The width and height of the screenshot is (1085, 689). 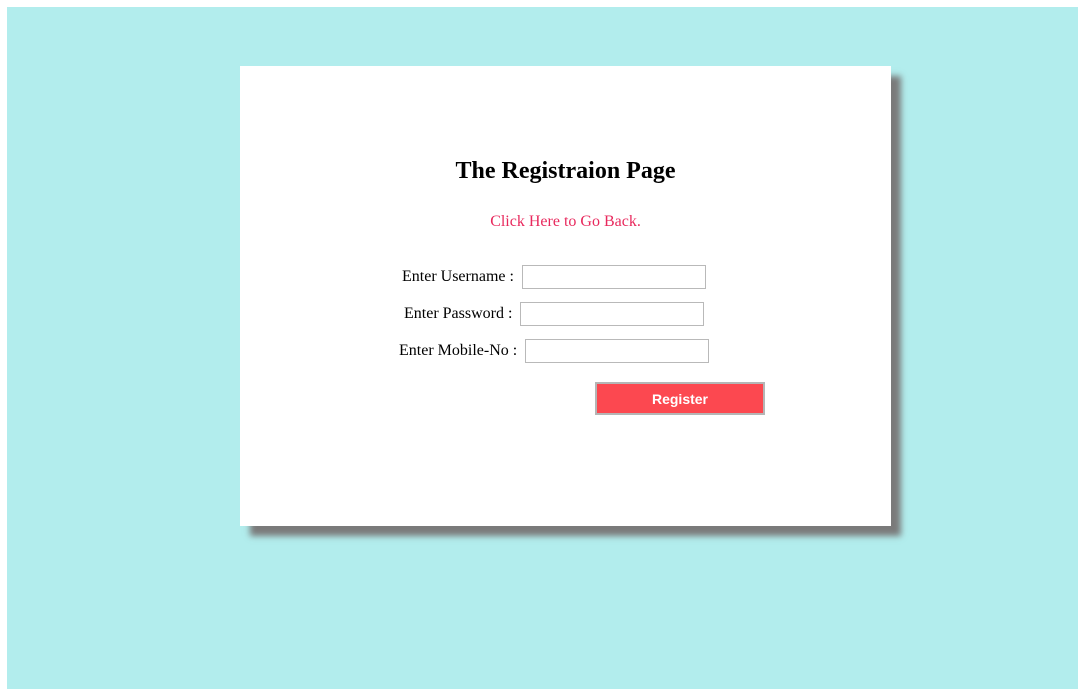 I want to click on username-row: Enter Username :, so click(x=554, y=277).